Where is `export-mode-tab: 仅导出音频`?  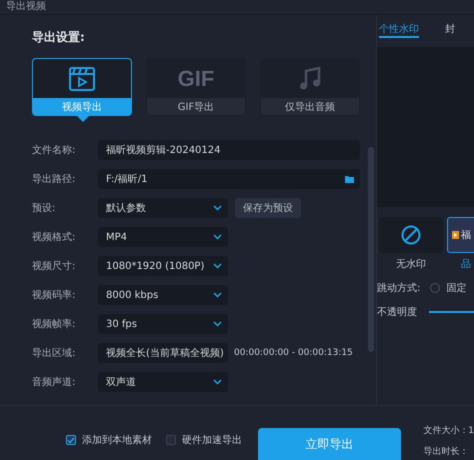 export-mode-tab: 仅导出音频 is located at coordinates (310, 87).